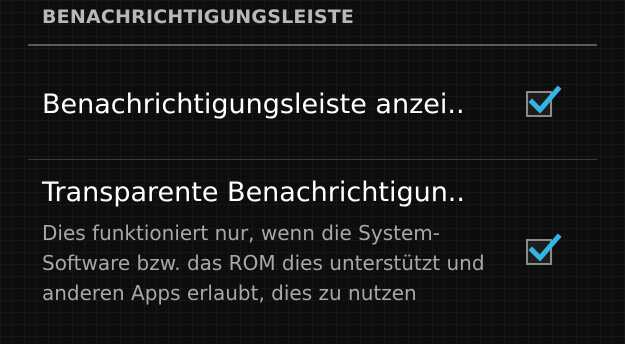  I want to click on section-header: BENACHRICHTIGUNGSLEISTE, so click(198, 17).